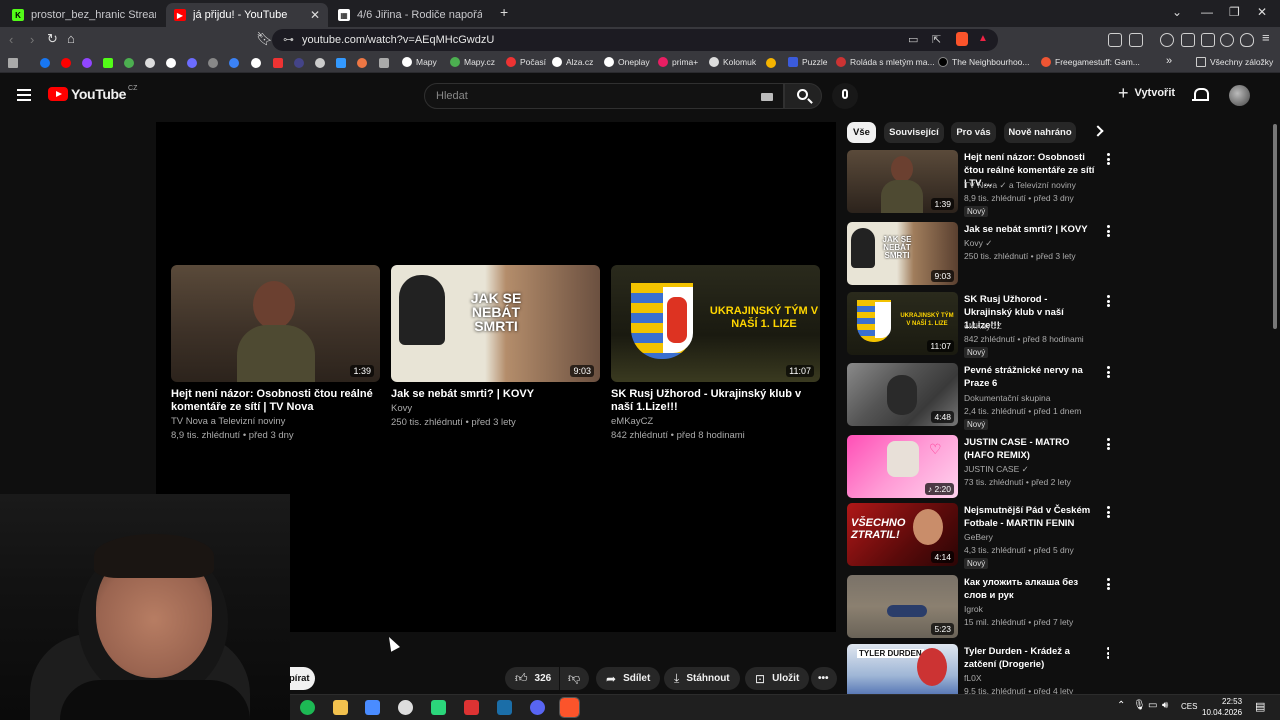 The image size is (1280, 720). Describe the element at coordinates (702, 678) in the screenshot. I see `download-button: ⤓ Stáhnout` at that location.